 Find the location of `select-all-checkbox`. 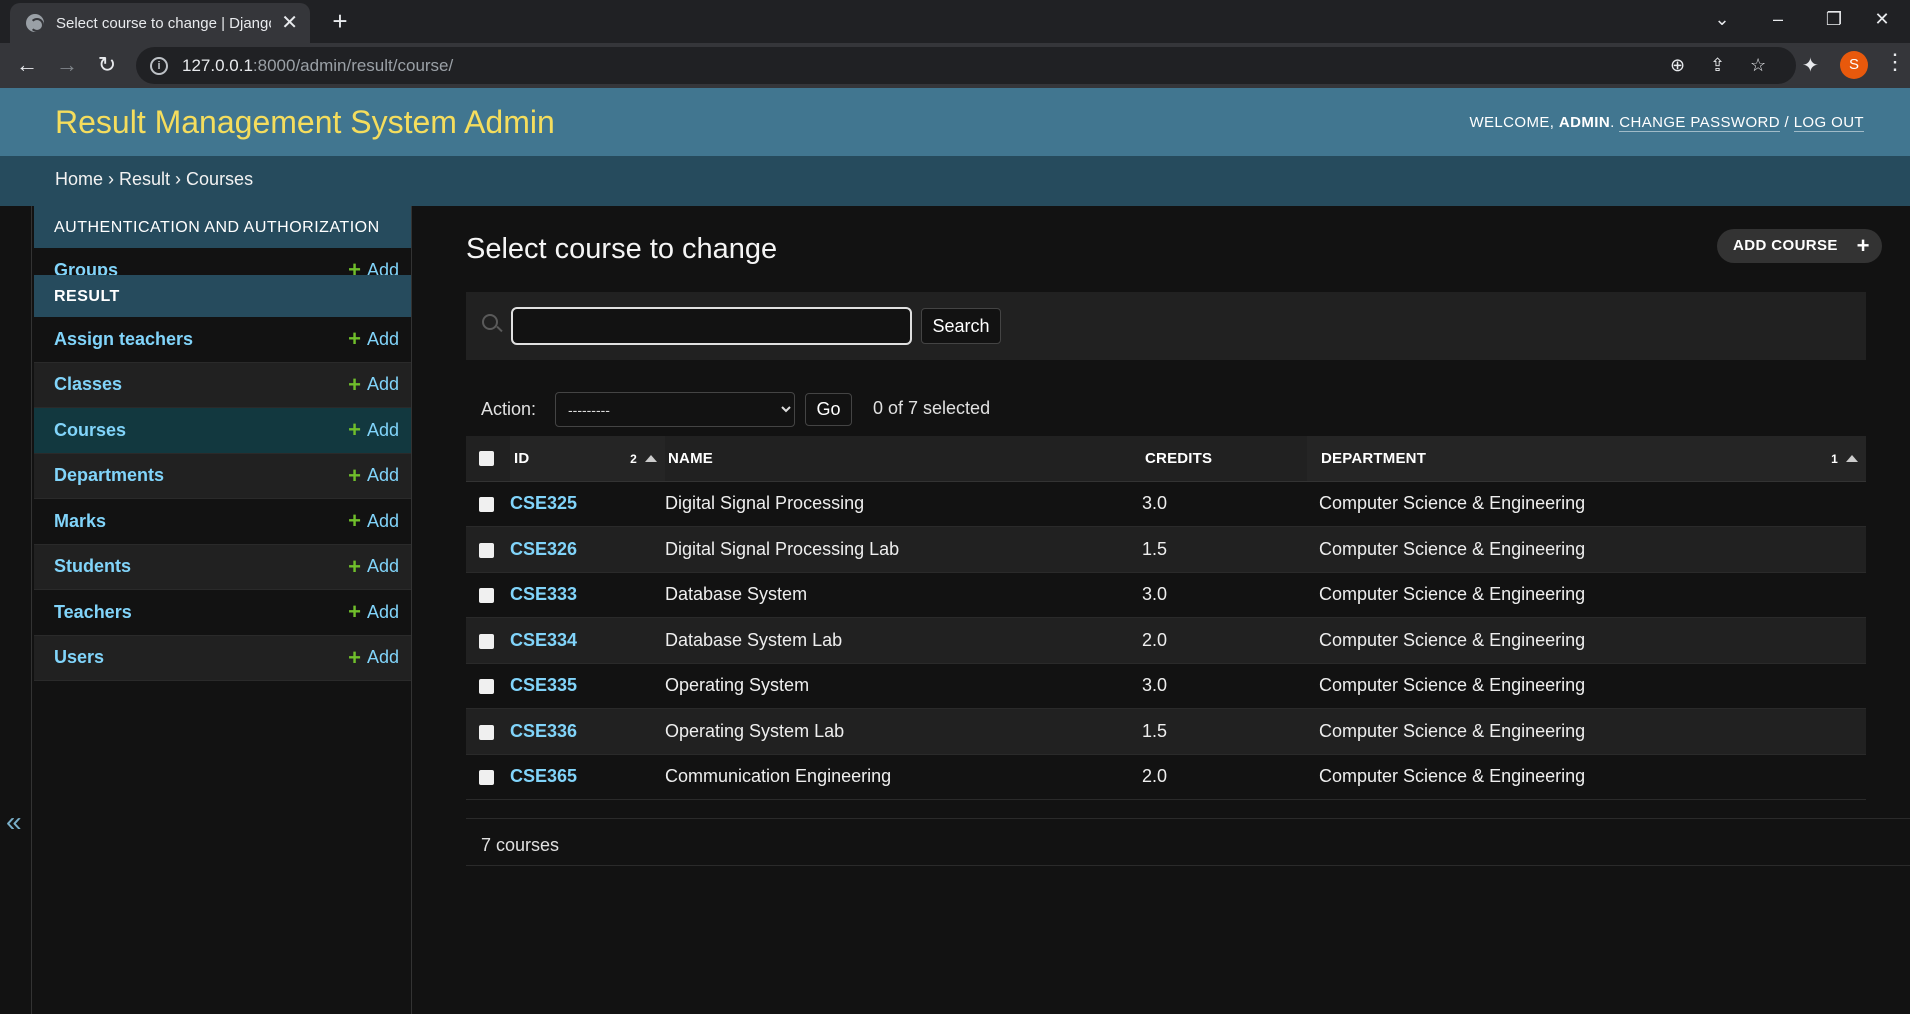

select-all-checkbox is located at coordinates (486, 459).